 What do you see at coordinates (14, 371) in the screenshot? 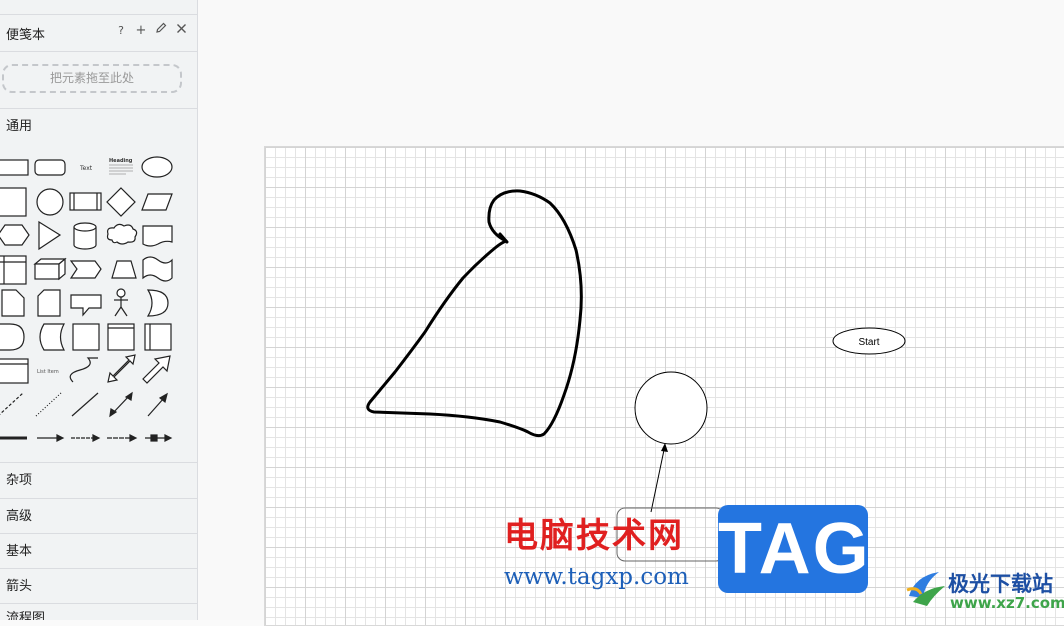
I see `palette-list` at bounding box center [14, 371].